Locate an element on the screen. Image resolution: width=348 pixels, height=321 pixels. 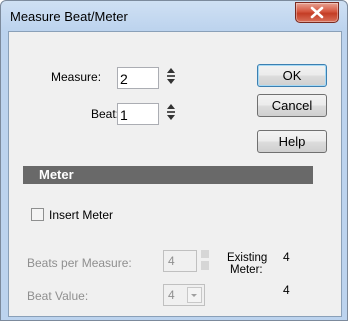
existing-meter-bottom: 4 is located at coordinates (286, 290).